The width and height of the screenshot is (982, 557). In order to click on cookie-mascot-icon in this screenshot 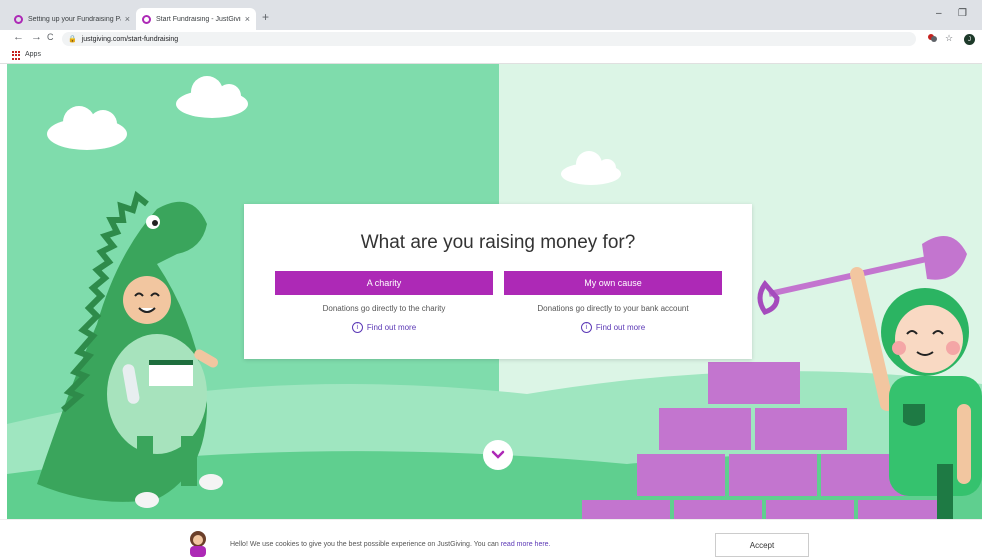, I will do `click(198, 544)`.